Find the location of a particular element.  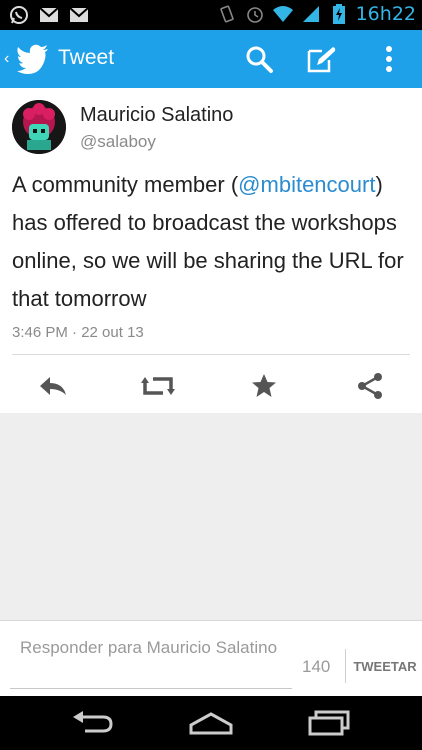

char-counter: 140 is located at coordinates (316, 666).